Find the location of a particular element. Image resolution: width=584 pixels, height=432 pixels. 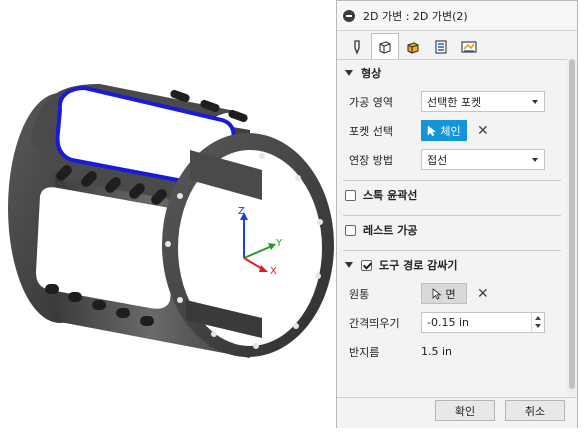

radius-value: 1.5 in is located at coordinates (437, 351).